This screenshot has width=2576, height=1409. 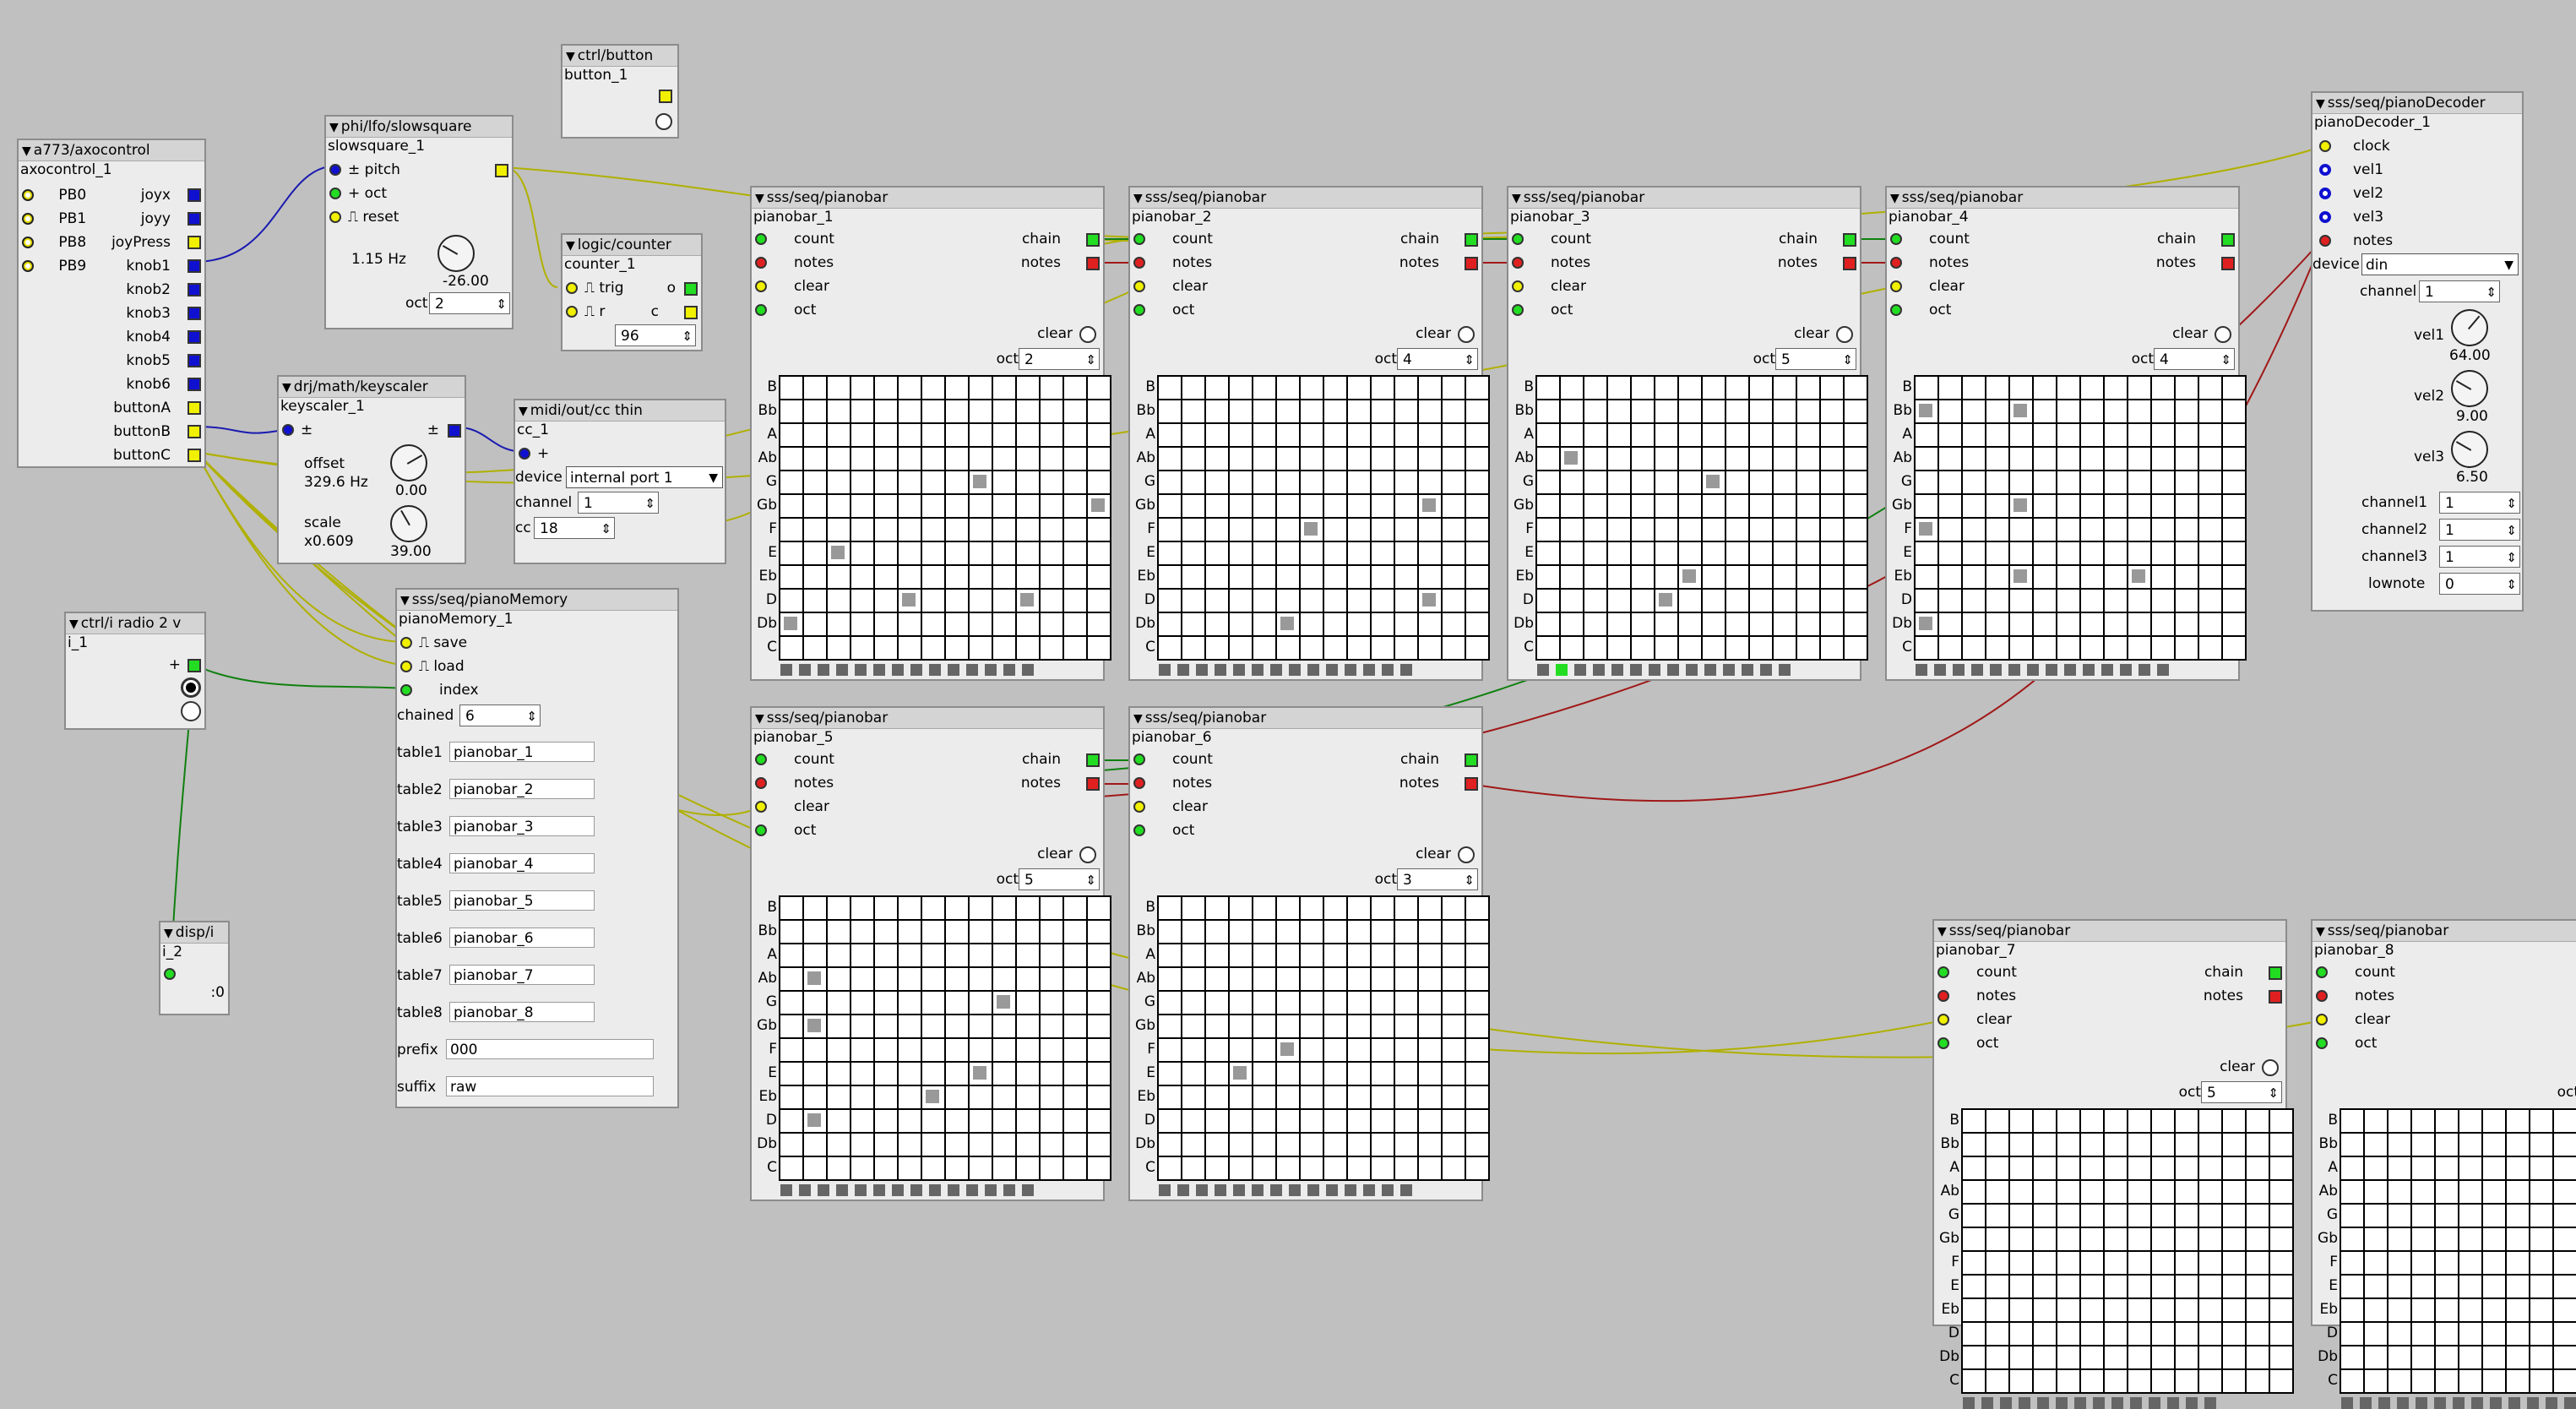 I want to click on outlet-chain, so click(x=1093, y=240).